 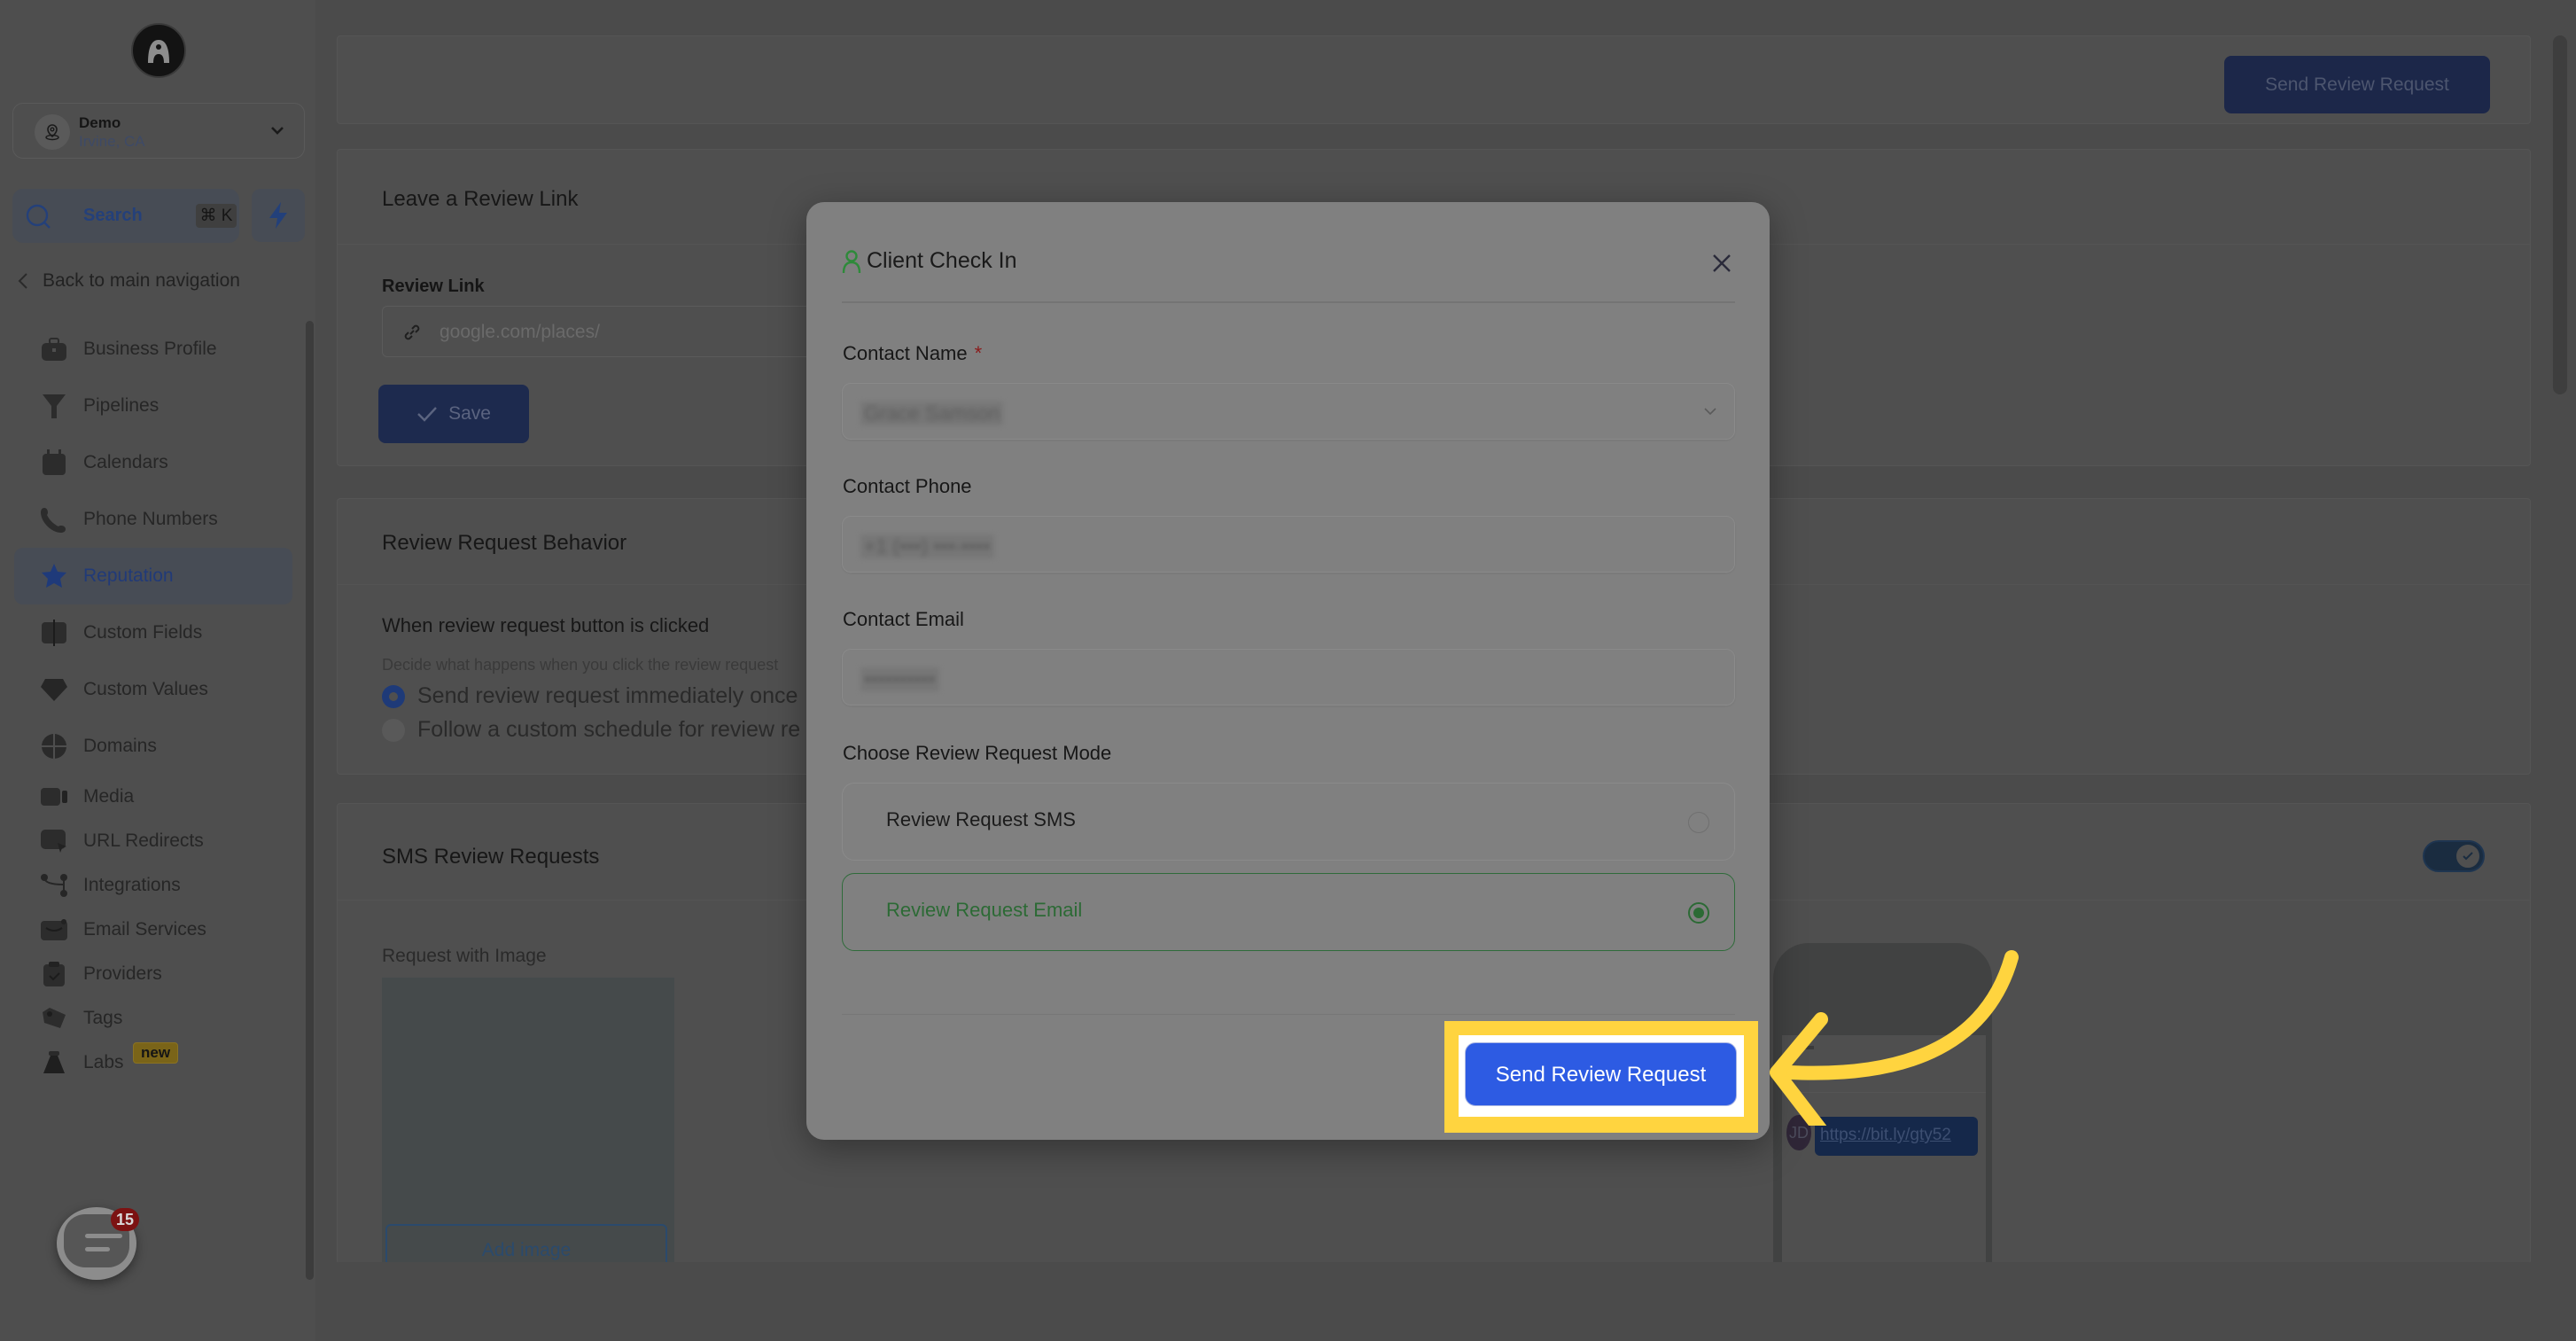 What do you see at coordinates (520, 332) in the screenshot?
I see `review-link-placeholder: google.com/places/` at bounding box center [520, 332].